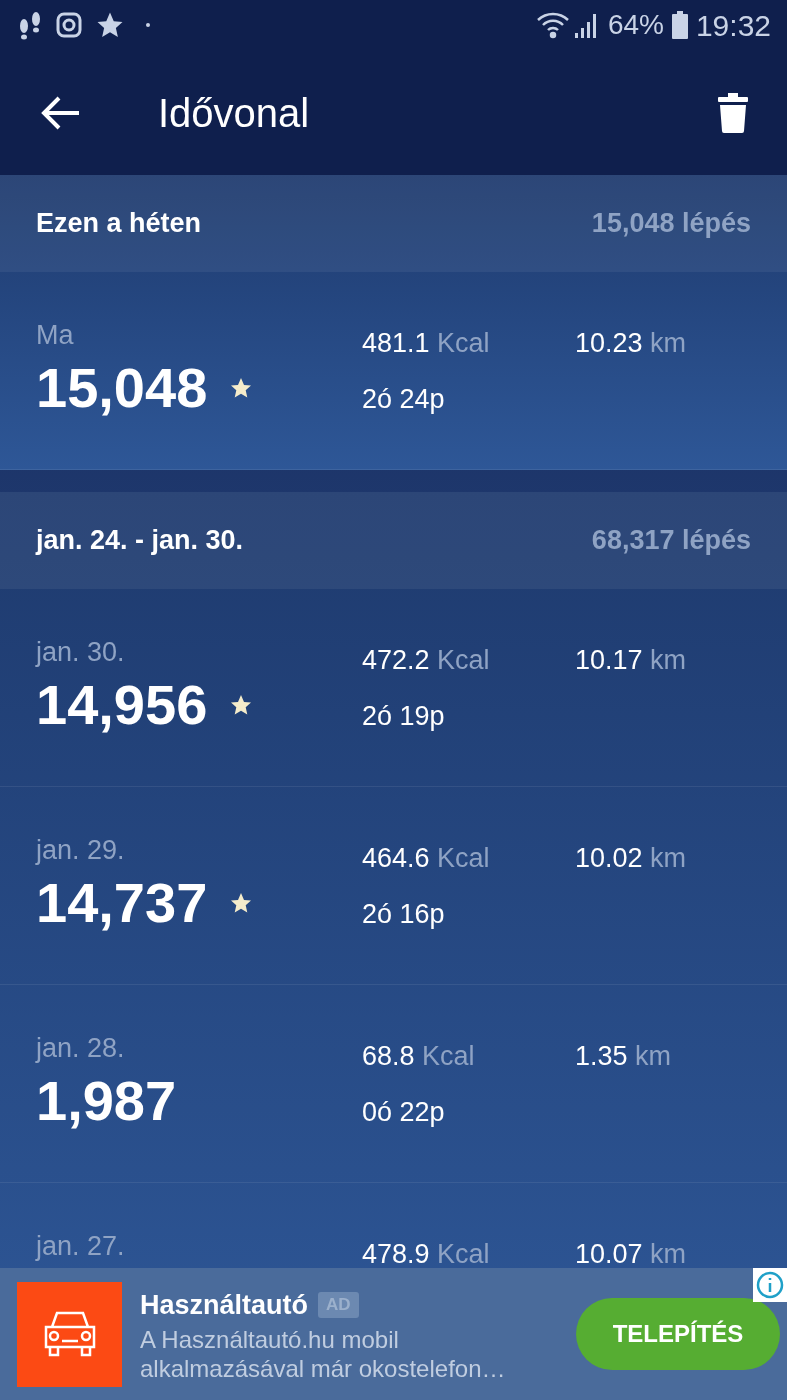 The height and width of the screenshot is (1400, 787). What do you see at coordinates (119, 224) in the screenshot?
I see `week-title: Ezen a héten` at bounding box center [119, 224].